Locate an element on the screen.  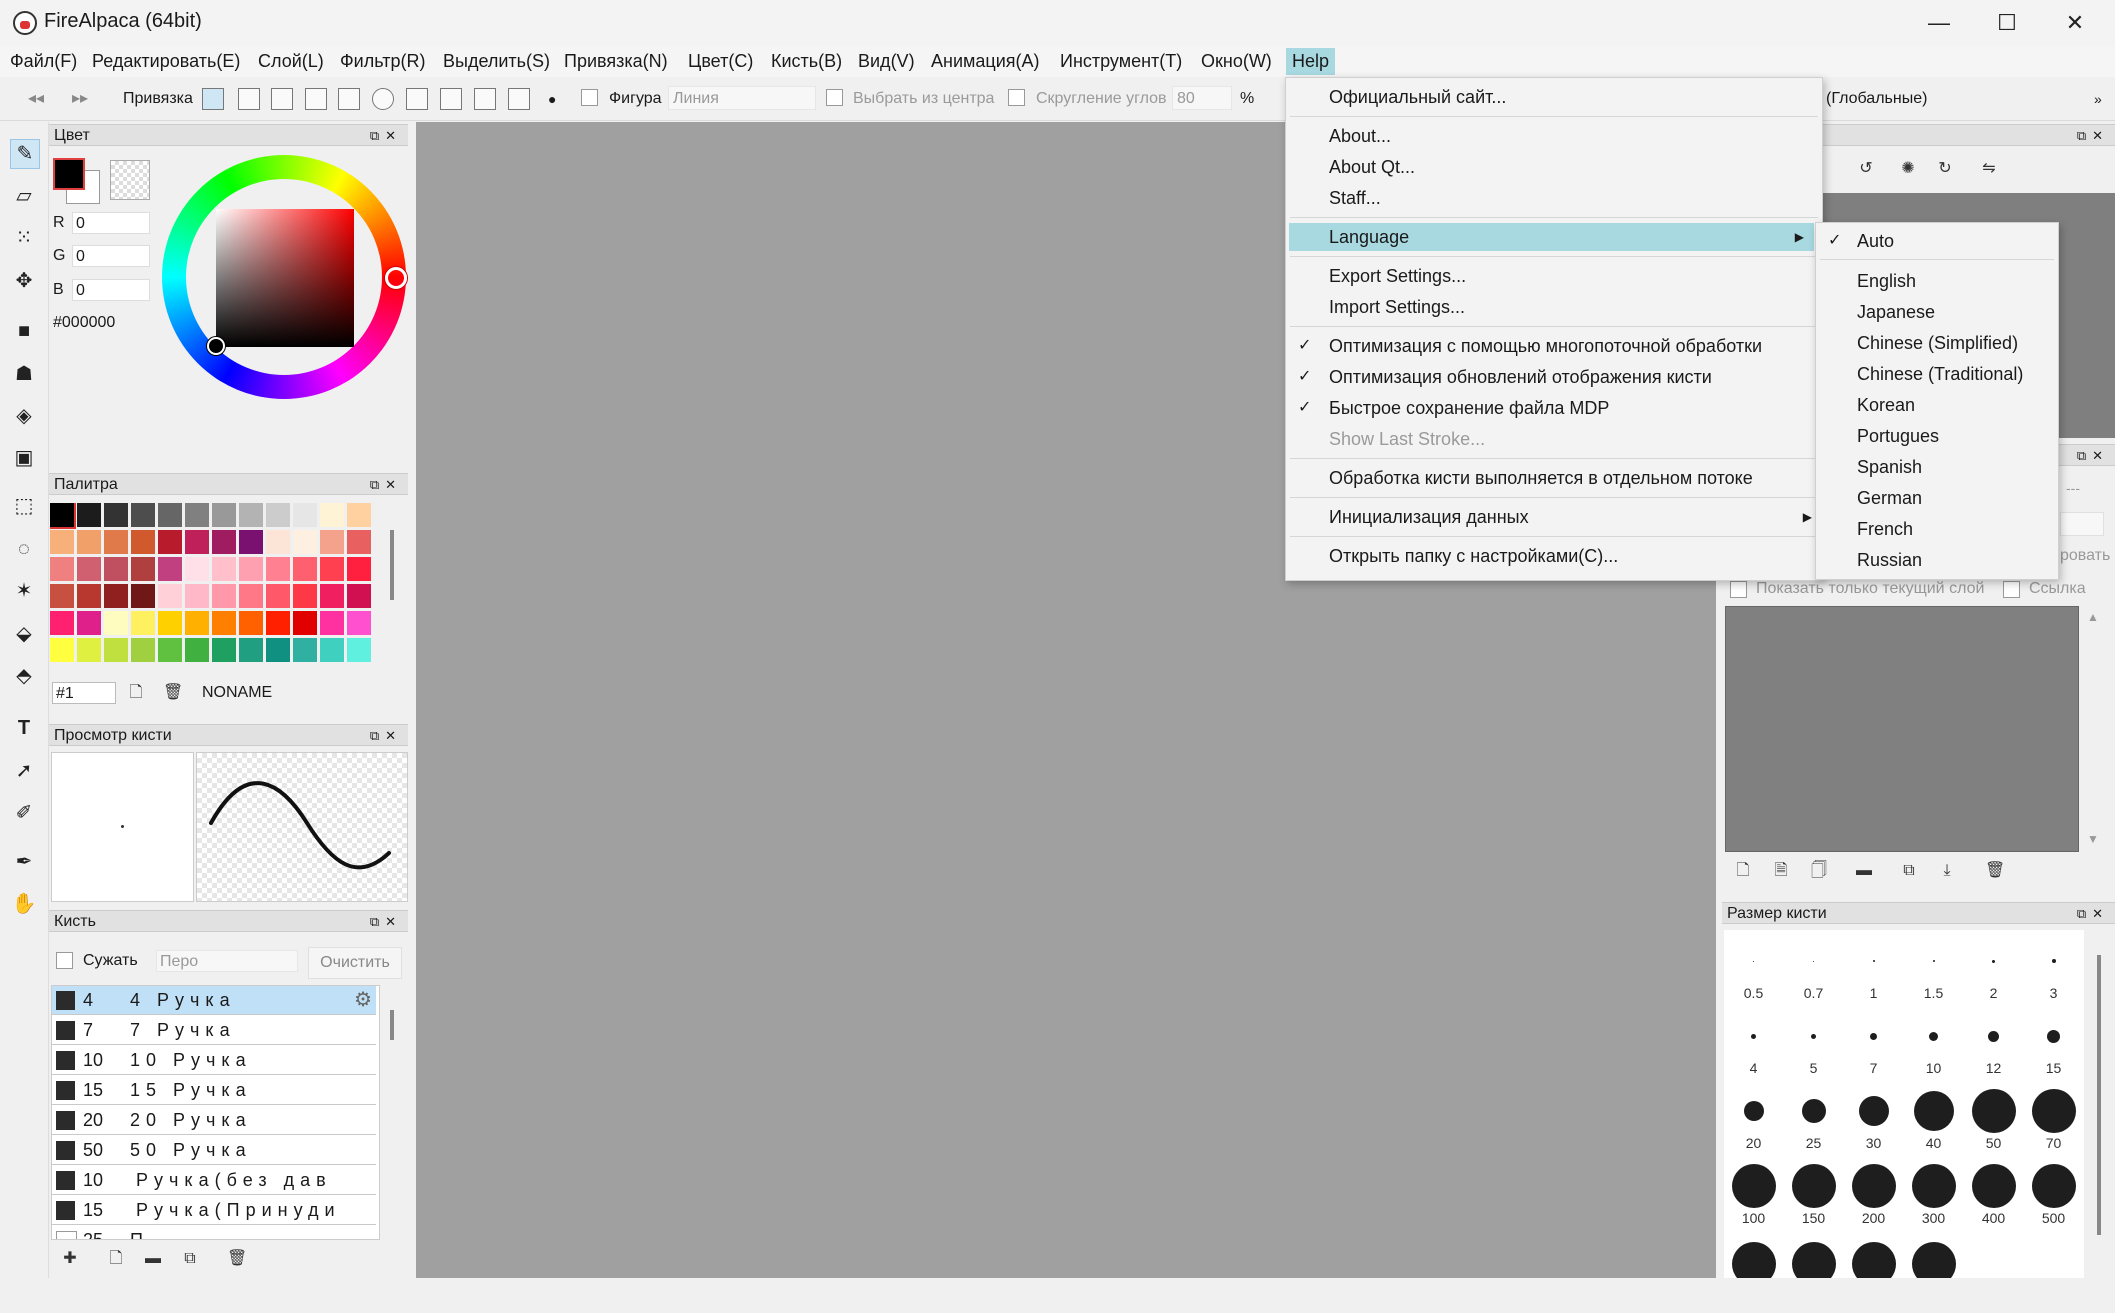
foreground-color-swatch is located at coordinates (69, 174).